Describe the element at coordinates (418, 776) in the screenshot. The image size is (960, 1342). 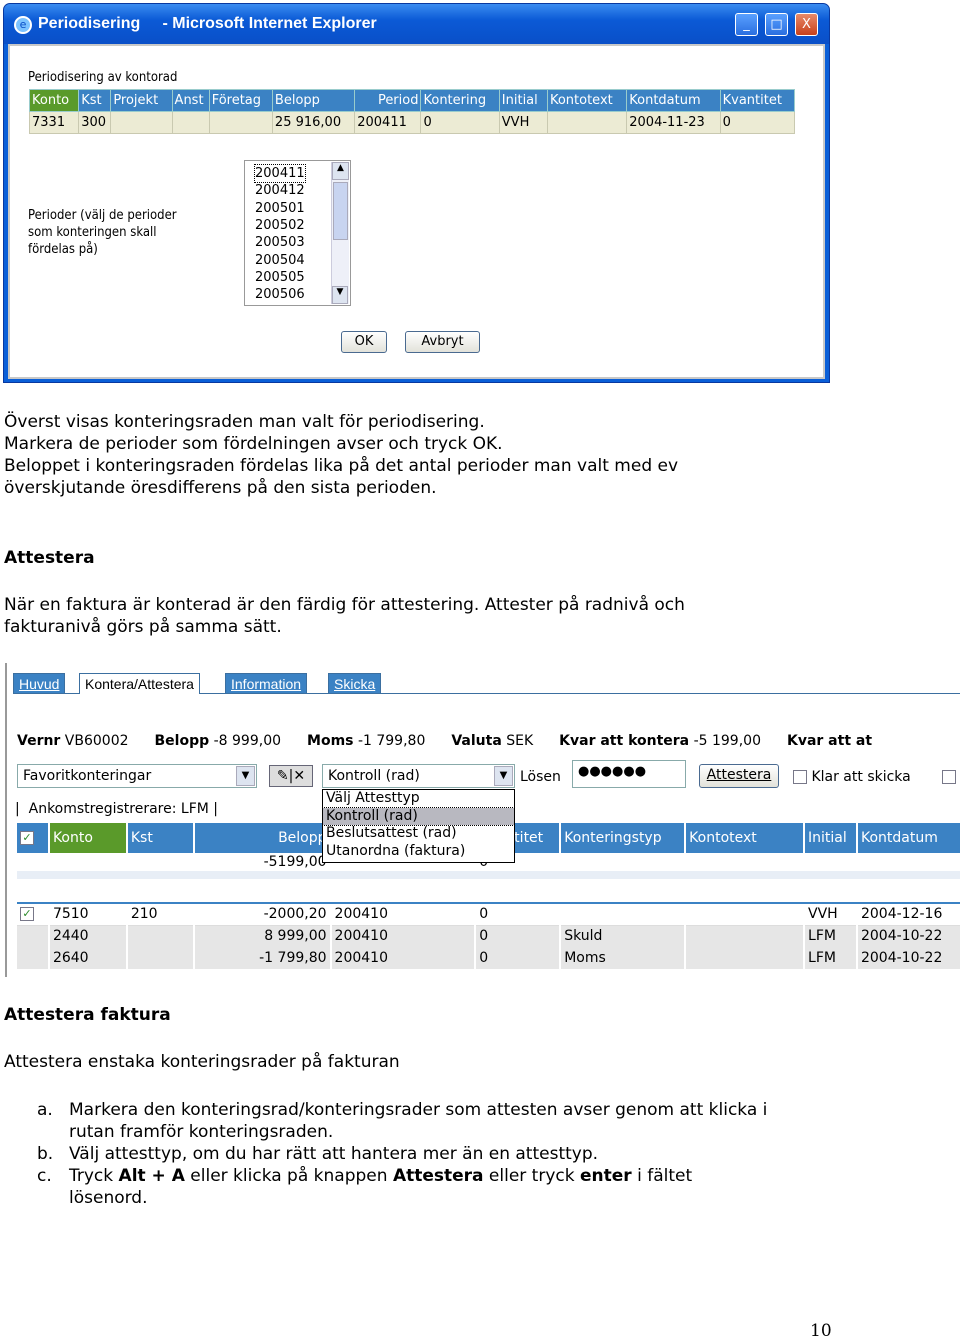
I see `attest-type-select: Kontroll (rad) ▼` at that location.